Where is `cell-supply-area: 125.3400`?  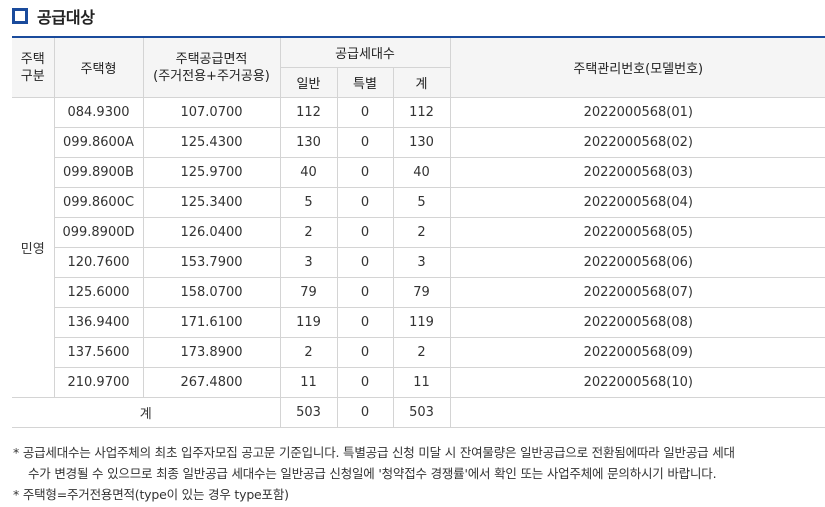
cell-supply-area: 125.3400 is located at coordinates (211, 202).